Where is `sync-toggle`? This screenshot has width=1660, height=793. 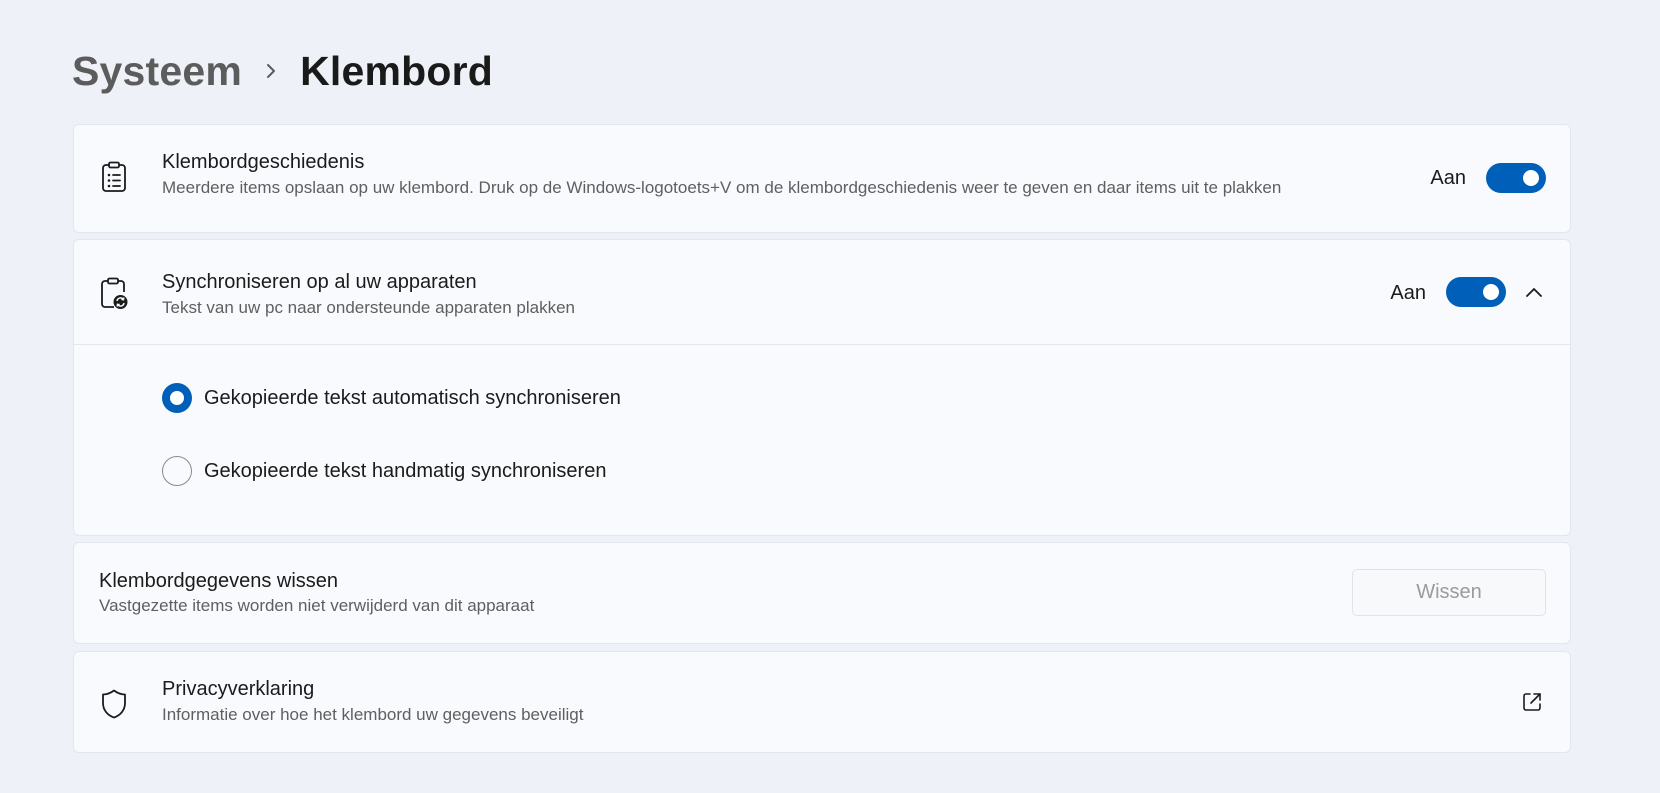
sync-toggle is located at coordinates (1476, 292).